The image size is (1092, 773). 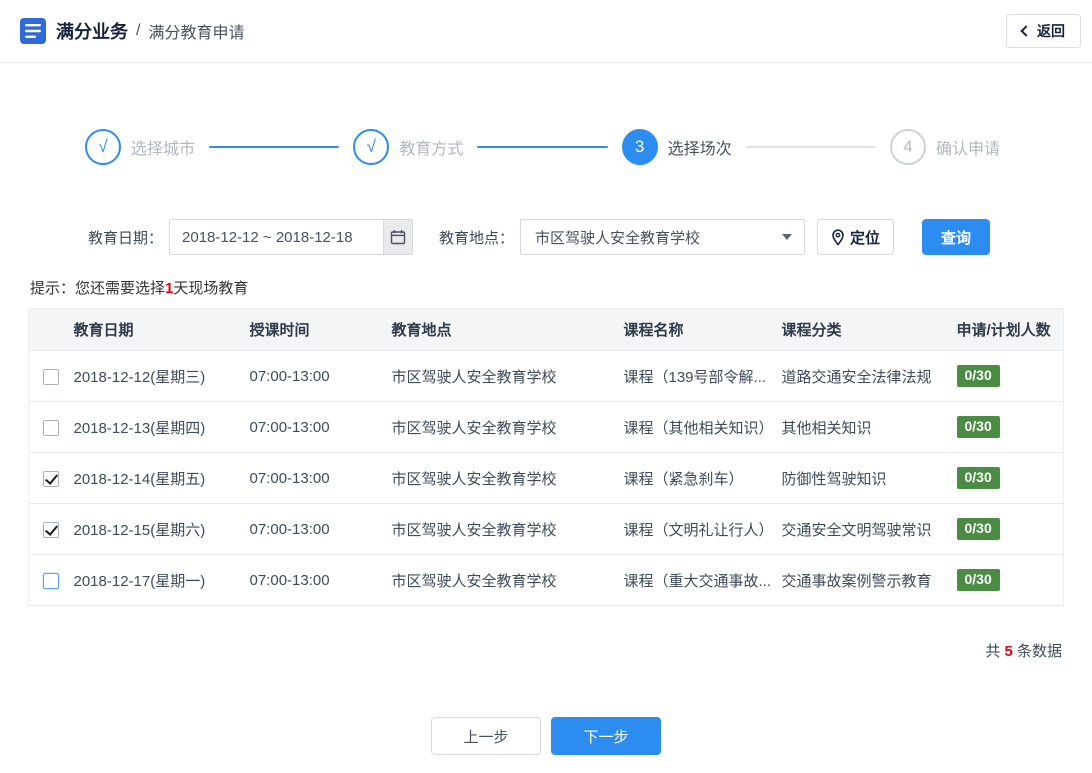 What do you see at coordinates (161, 427) in the screenshot?
I see `cell-date: 2018-12-13(星期四)` at bounding box center [161, 427].